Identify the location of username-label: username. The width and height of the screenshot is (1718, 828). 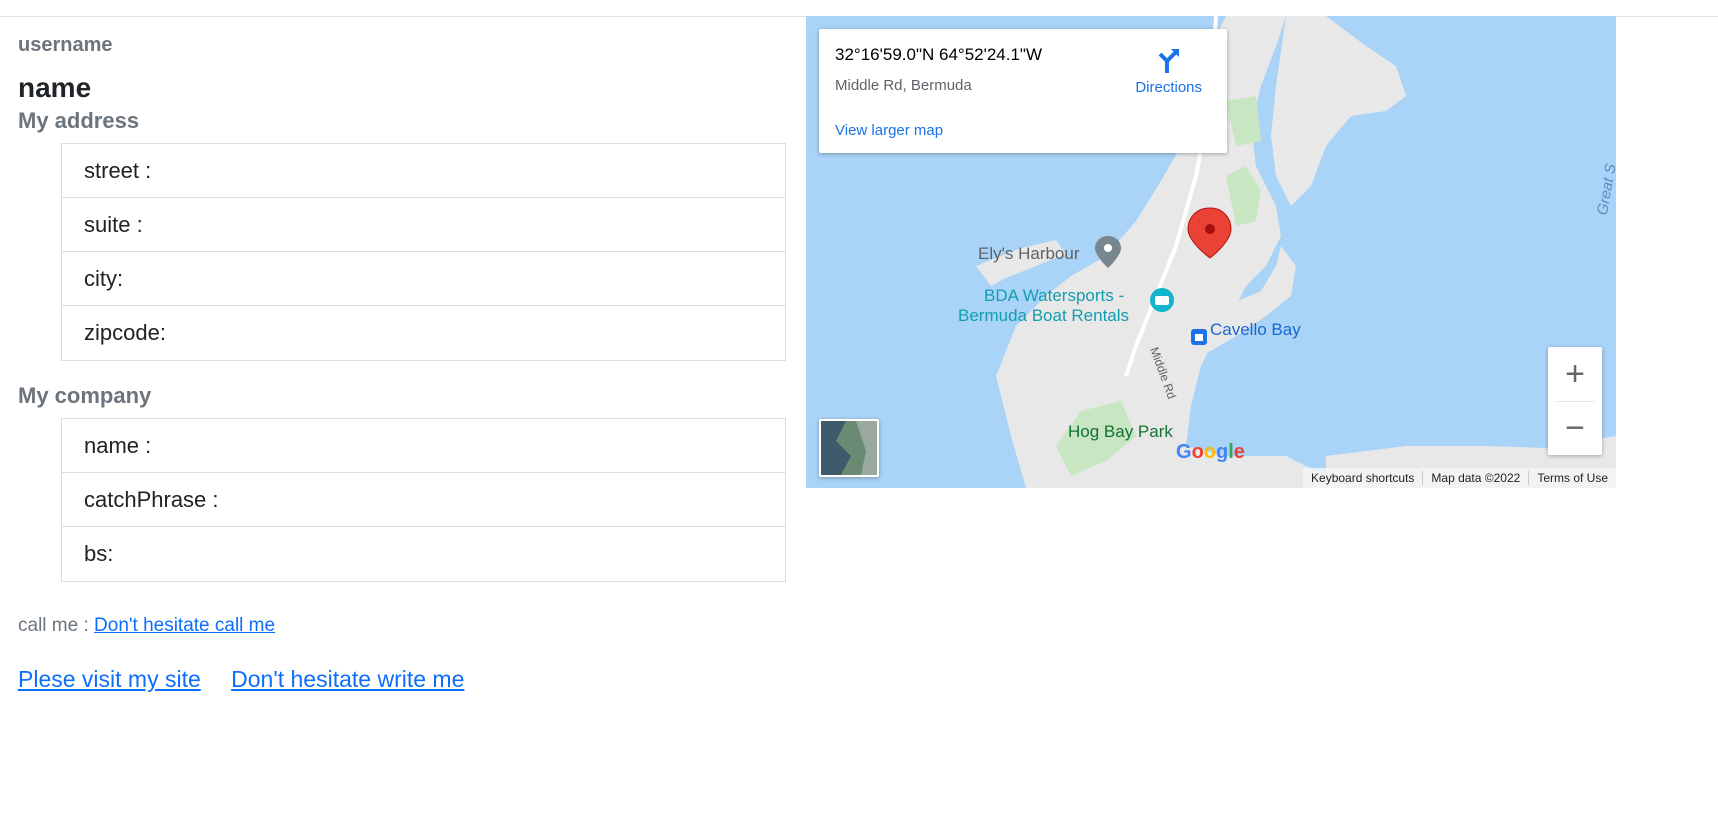
(65, 45).